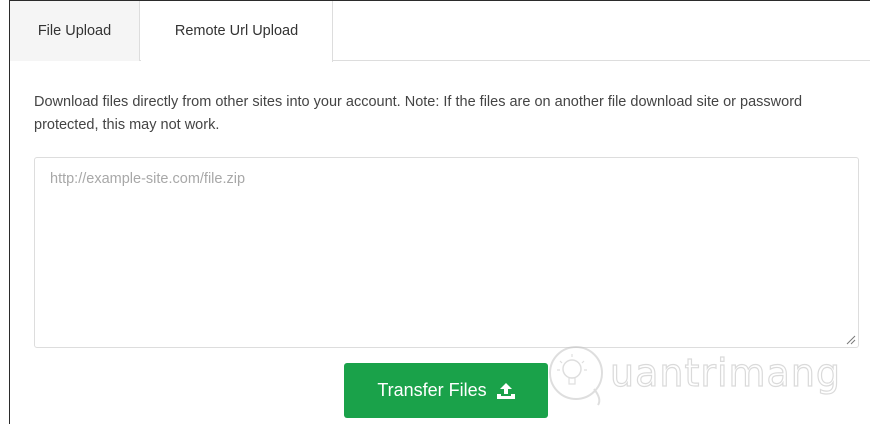 This screenshot has height=424, width=870. I want to click on tab-file-upload-label: File Upload, so click(74, 31).